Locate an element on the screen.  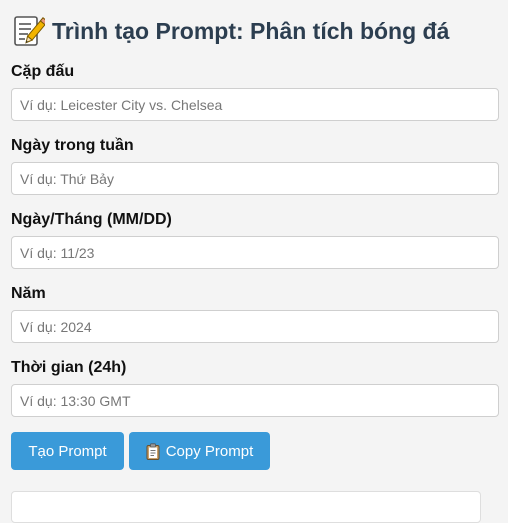
date-input is located at coordinates (255, 252).